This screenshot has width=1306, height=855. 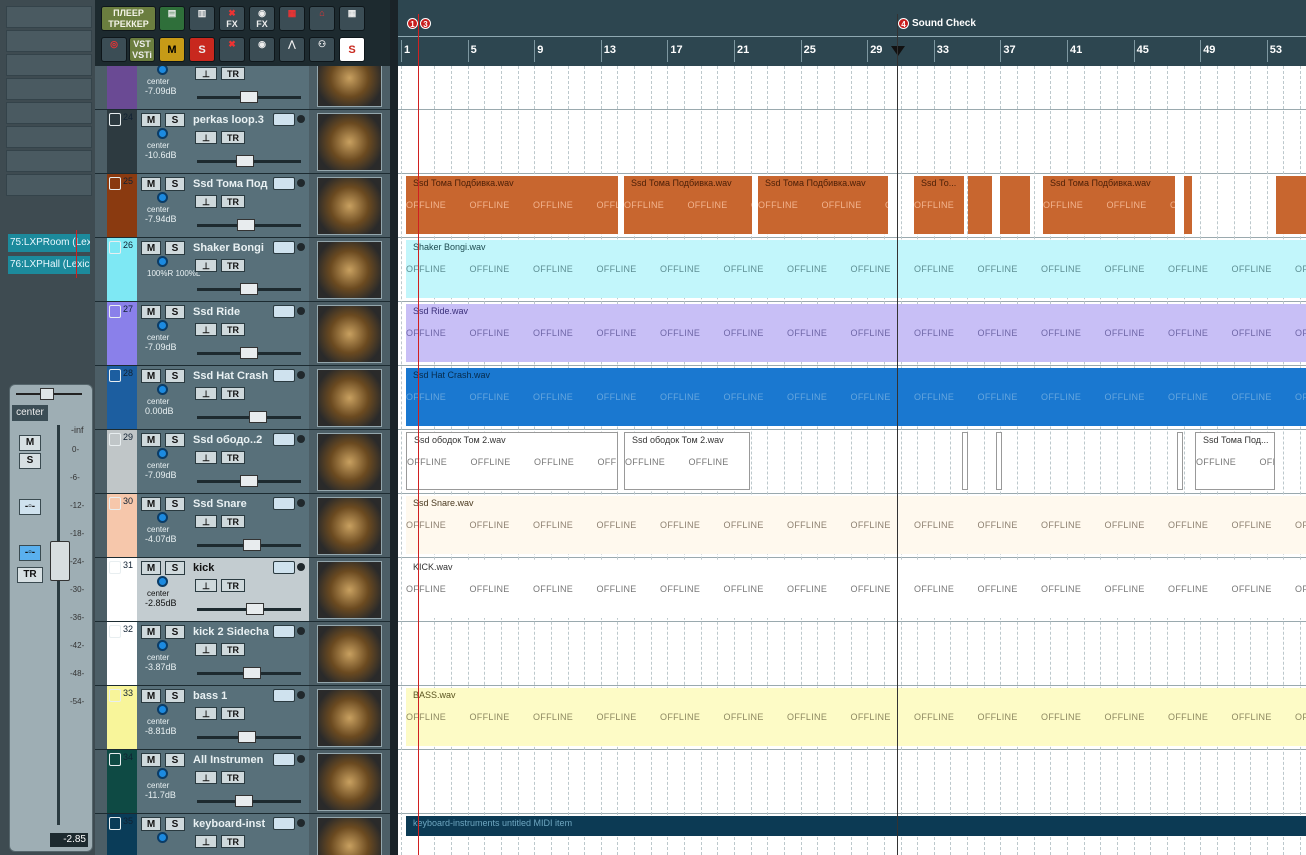 I want to click on track-name: kick 2 Sidecha, so click(x=232, y=632).